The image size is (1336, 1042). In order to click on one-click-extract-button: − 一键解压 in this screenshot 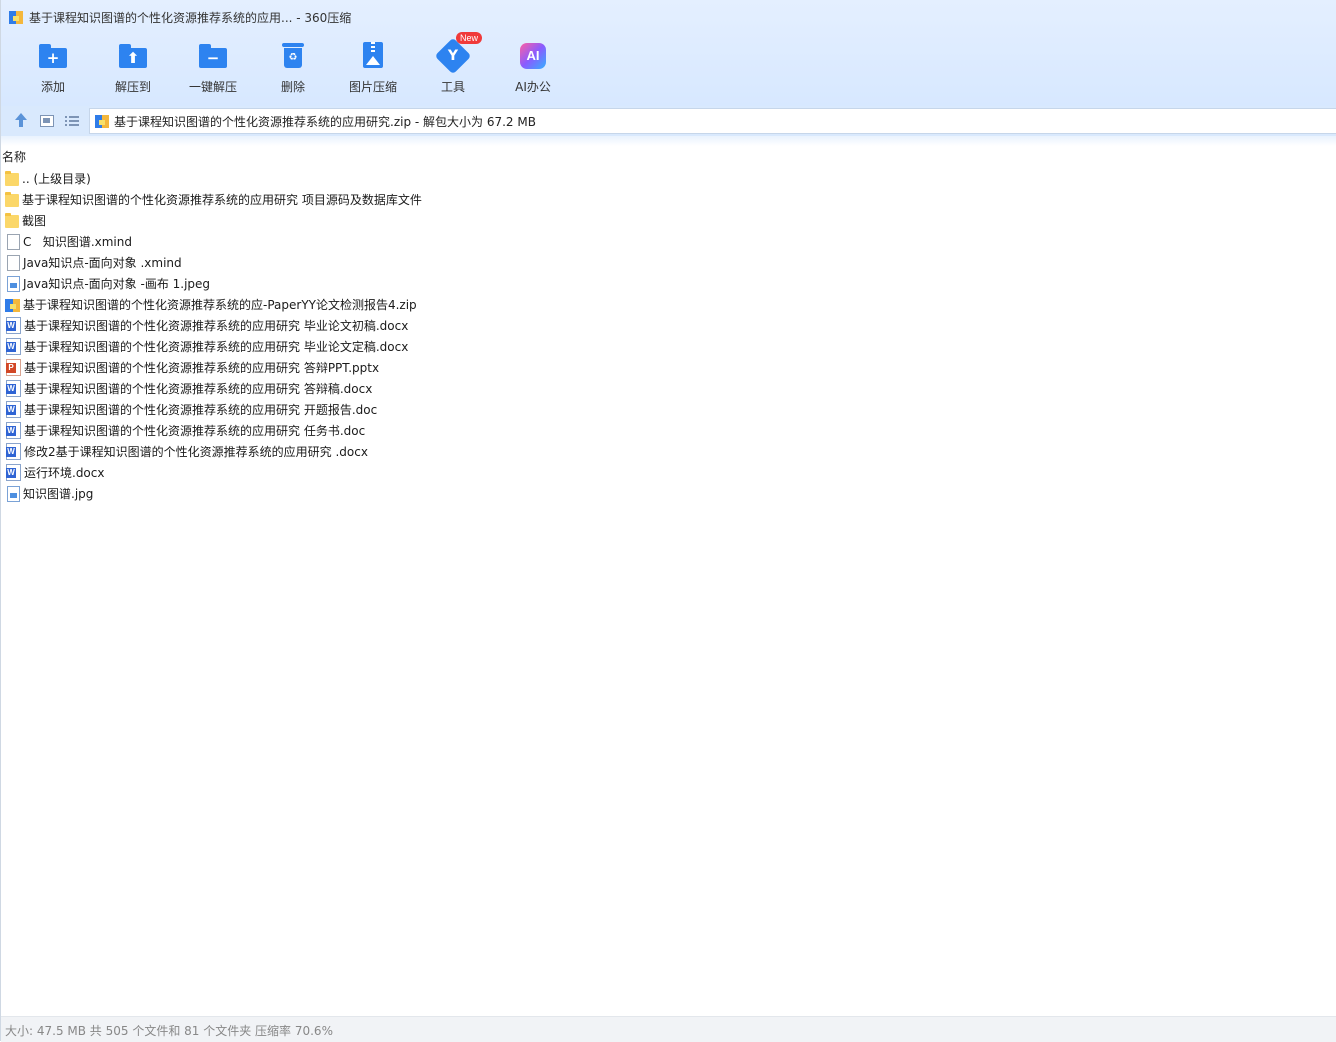, I will do `click(213, 67)`.